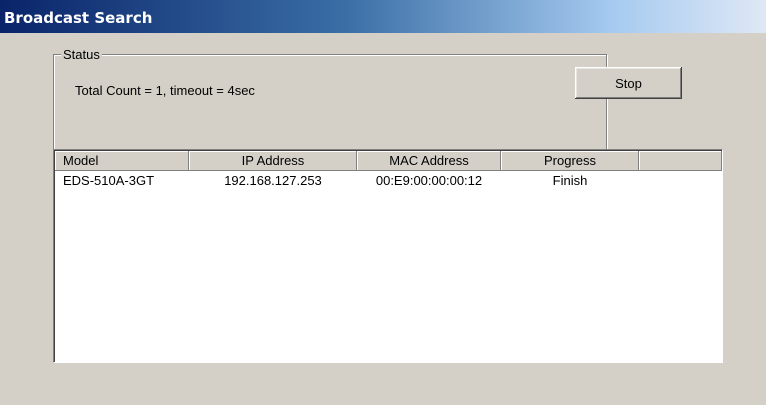 This screenshot has height=405, width=766. What do you see at coordinates (429, 180) in the screenshot?
I see `cell-mac-address: 00:E9:00:00:00:12` at bounding box center [429, 180].